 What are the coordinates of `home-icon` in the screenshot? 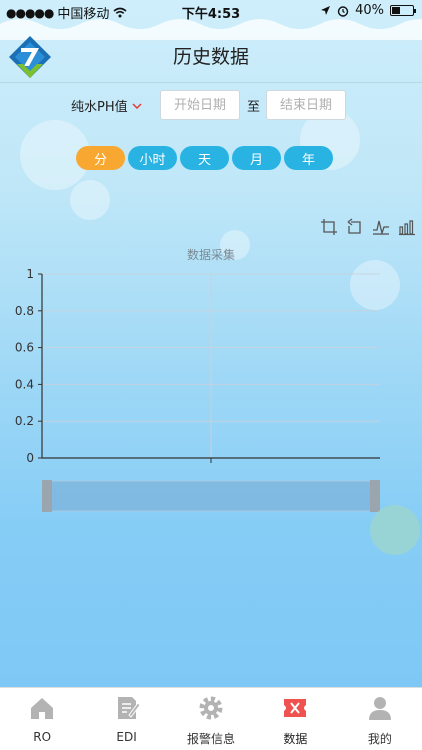 It's located at (42, 708).